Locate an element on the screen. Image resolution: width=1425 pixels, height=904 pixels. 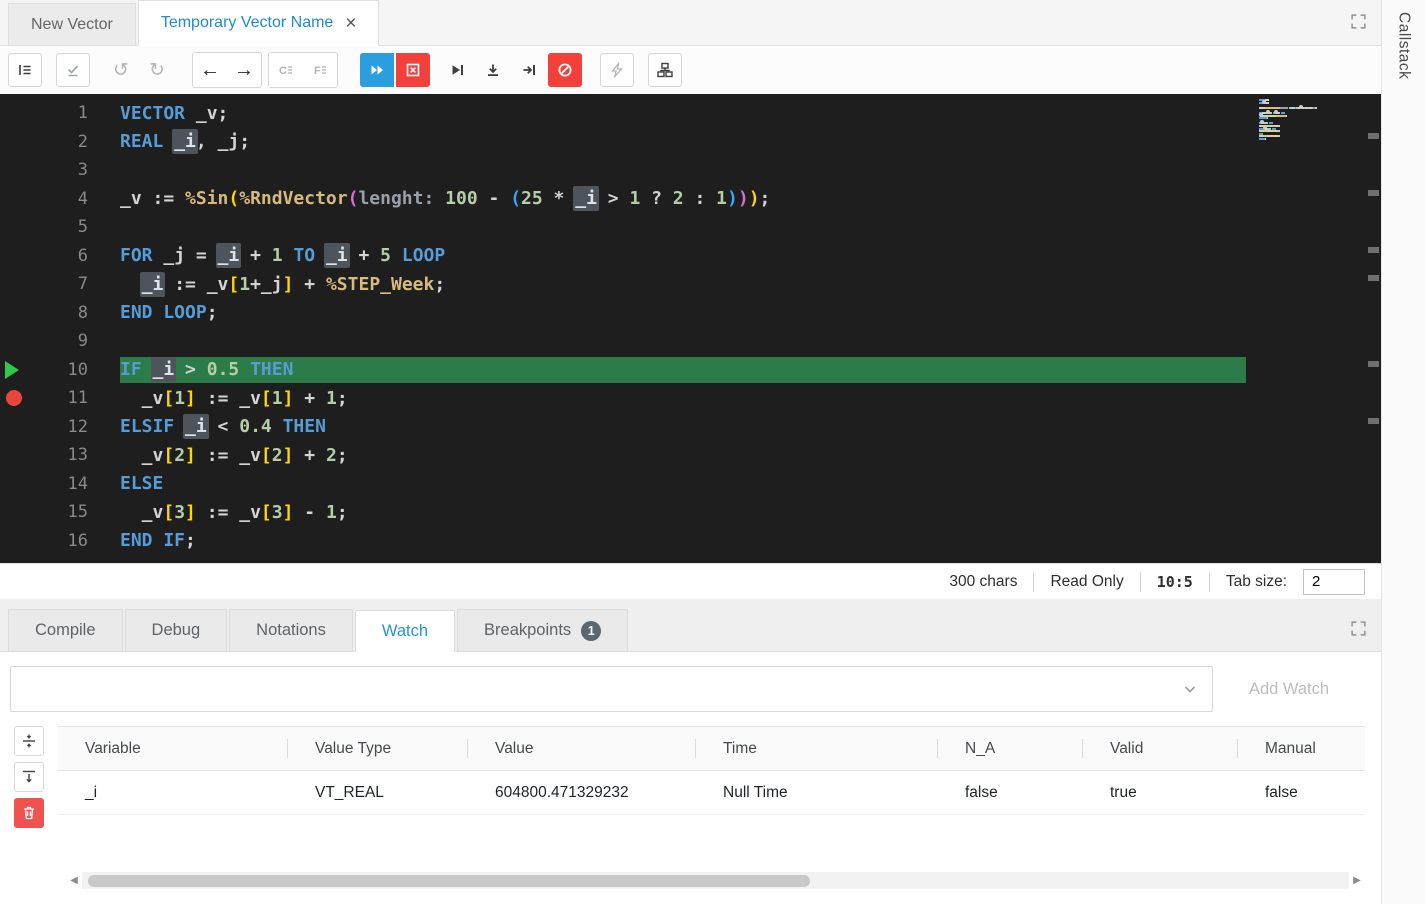
current-statement-icon is located at coordinates (15, 370).